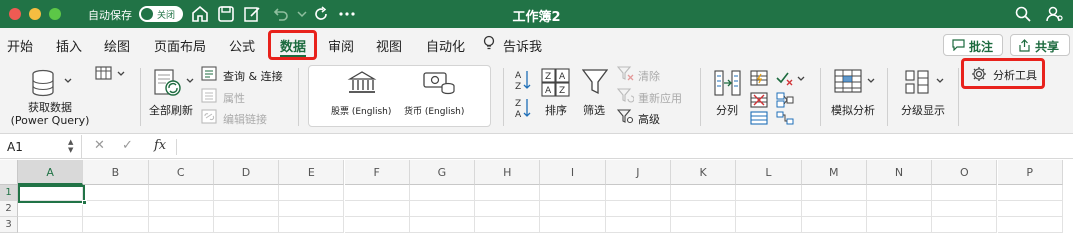  Describe the element at coordinates (127, 145) in the screenshot. I see `confirm-icon: ✓` at that location.